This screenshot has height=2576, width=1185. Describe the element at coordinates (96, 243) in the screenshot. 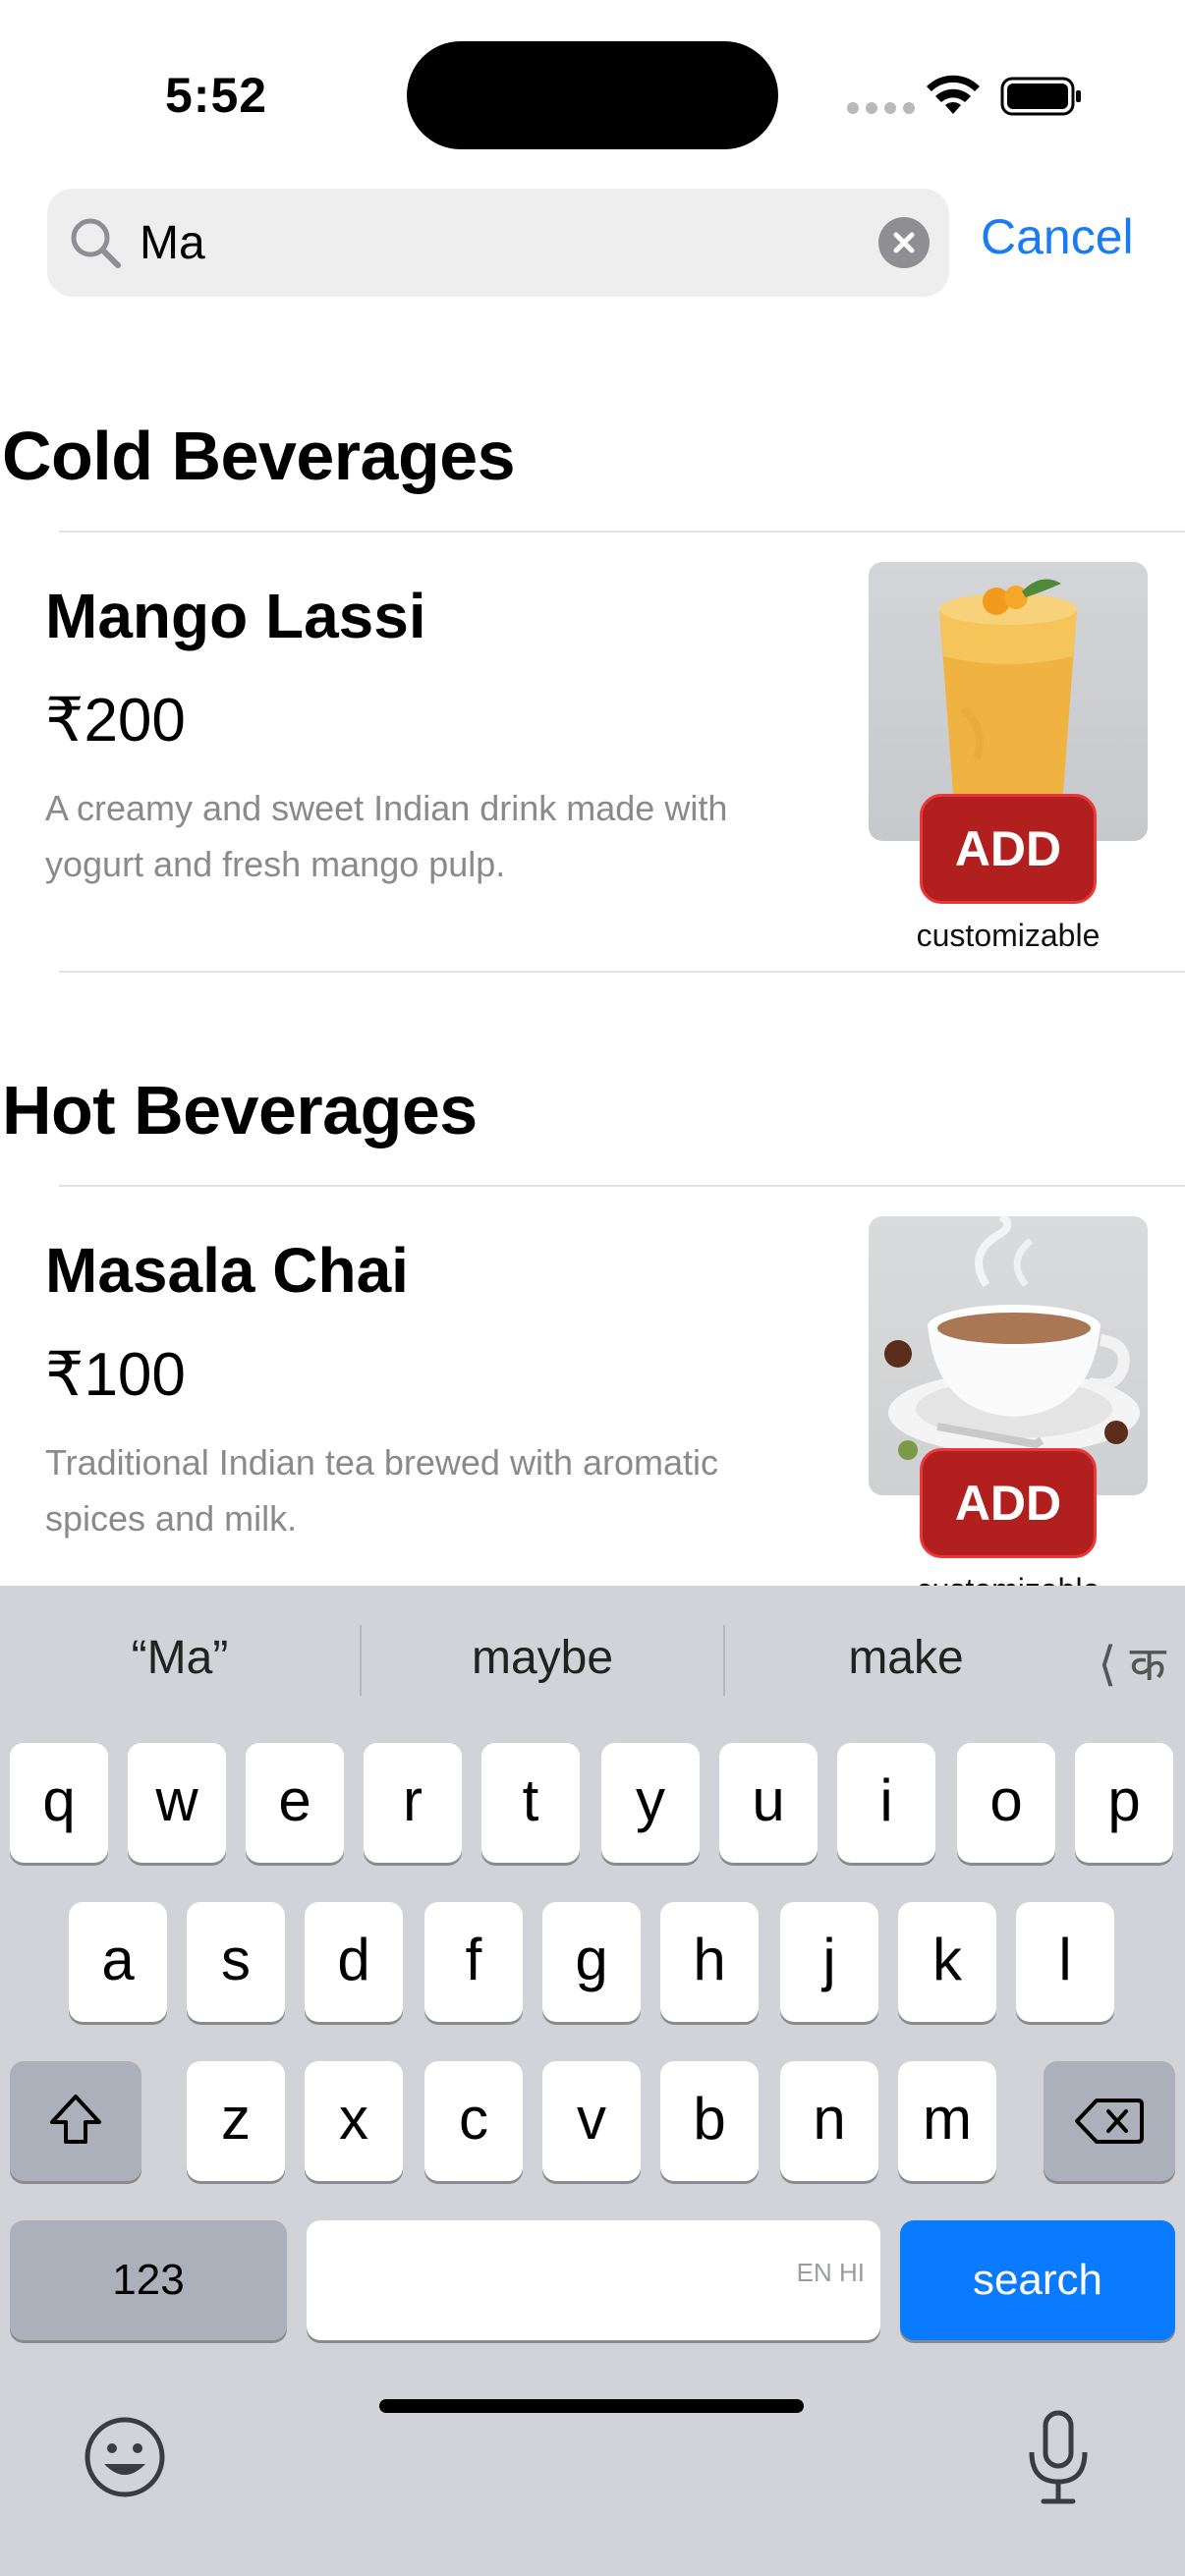

I see `search-icon` at that location.